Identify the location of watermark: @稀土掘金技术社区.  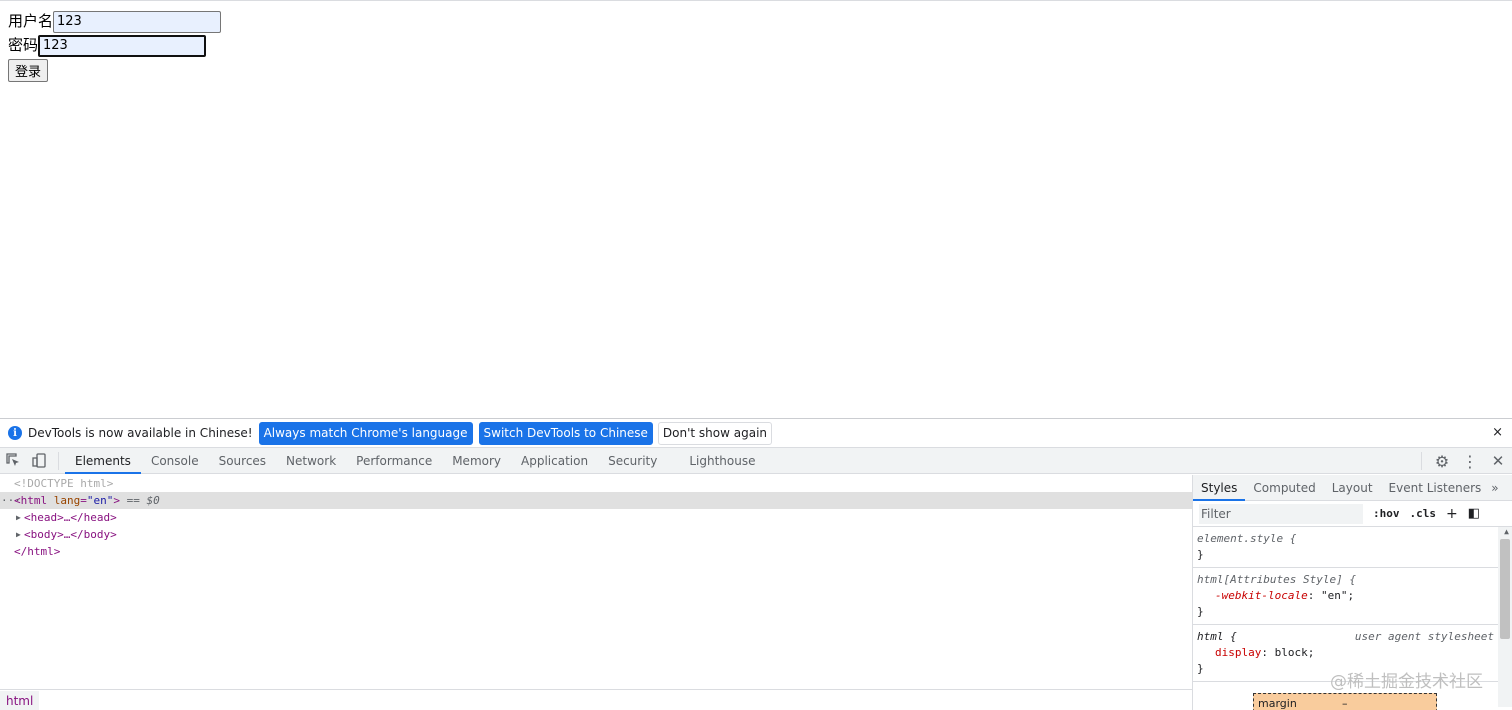
(1406, 682).